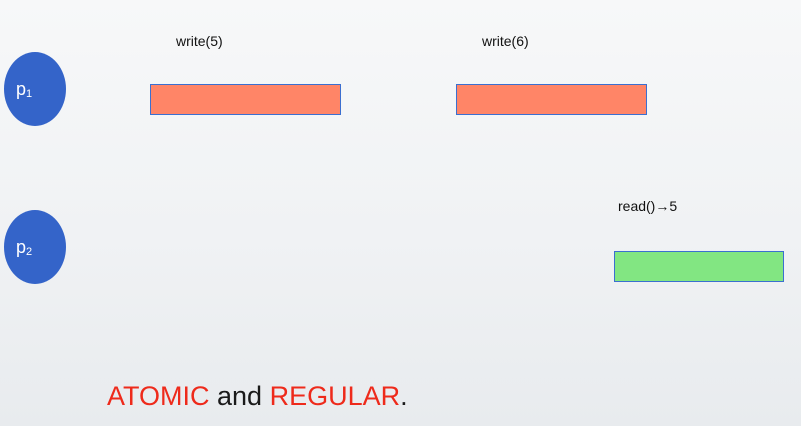 This screenshot has height=426, width=801. What do you see at coordinates (505, 41) in the screenshot?
I see `write-6-label: write(6)` at bounding box center [505, 41].